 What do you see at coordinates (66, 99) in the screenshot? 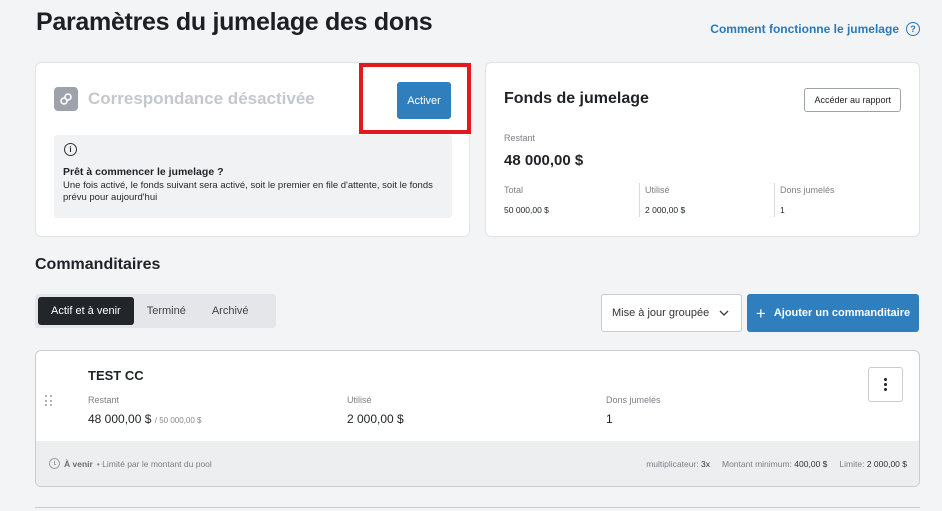
I see `link-icon` at bounding box center [66, 99].